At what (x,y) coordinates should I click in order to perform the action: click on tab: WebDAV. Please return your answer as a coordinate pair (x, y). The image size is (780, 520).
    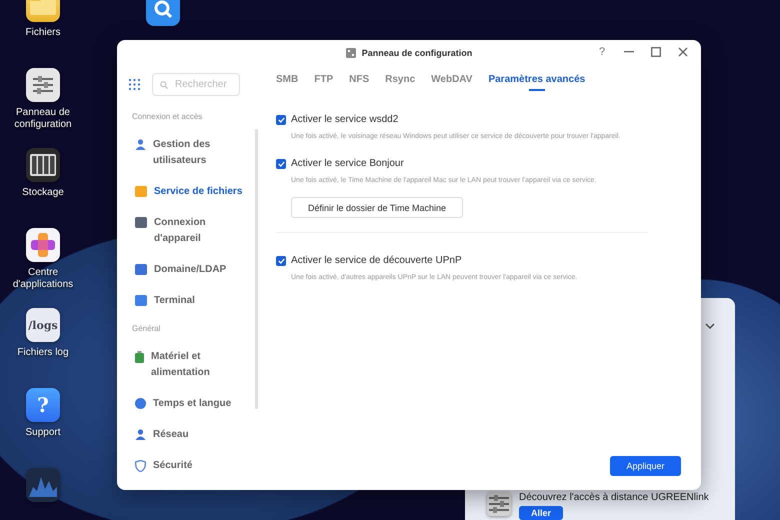
    Looking at the image, I should click on (451, 82).